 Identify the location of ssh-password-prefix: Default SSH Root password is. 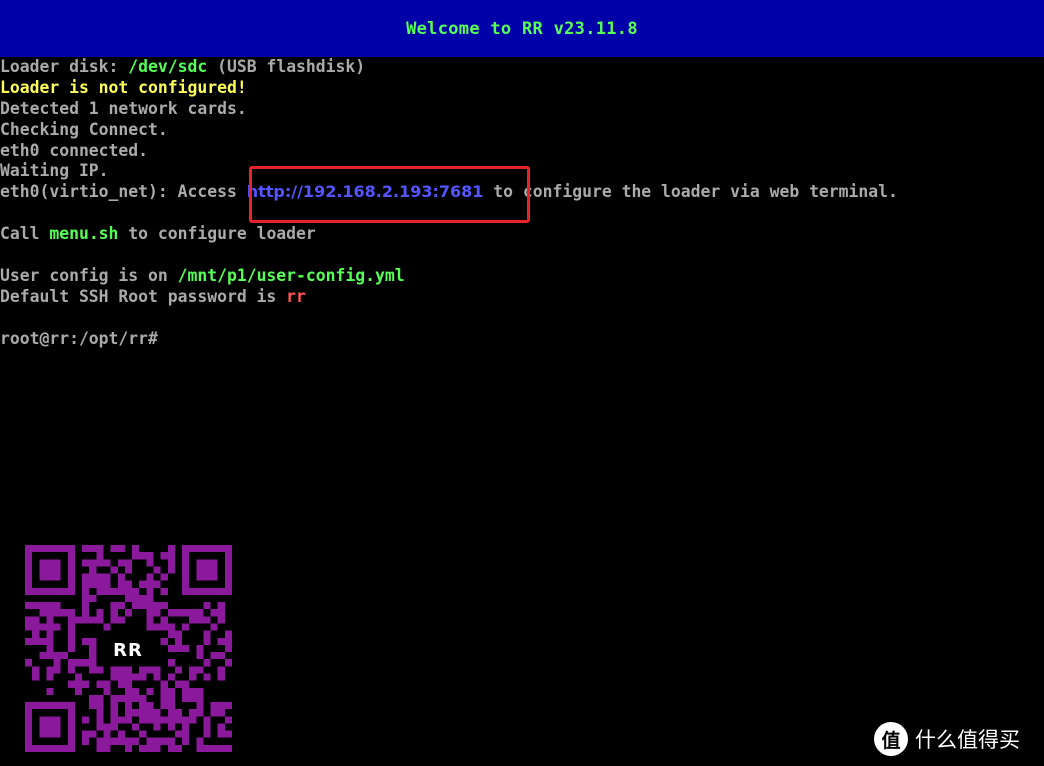
(143, 296).